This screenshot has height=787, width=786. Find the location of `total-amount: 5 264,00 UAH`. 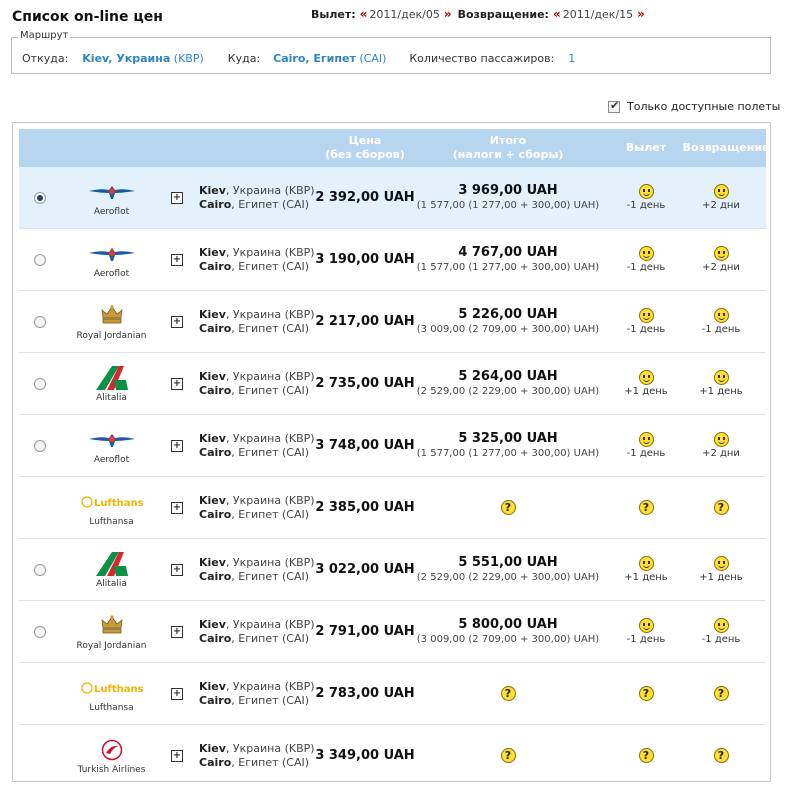

total-amount: 5 264,00 UAH is located at coordinates (508, 376).